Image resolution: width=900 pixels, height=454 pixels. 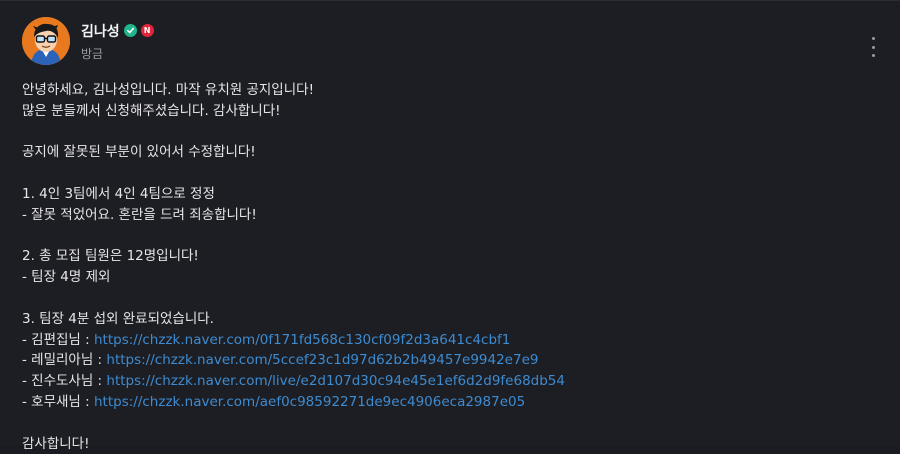 What do you see at coordinates (139, 152) in the screenshot?
I see `body-line: 공지에 잘못된 부분이 있어서 수정합니다!` at bounding box center [139, 152].